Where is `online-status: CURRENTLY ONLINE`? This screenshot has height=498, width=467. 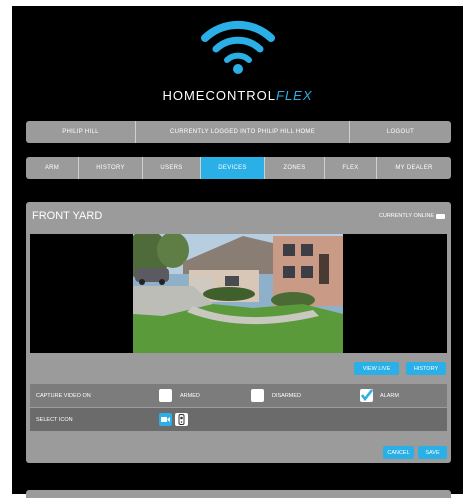 online-status: CURRENTLY ONLINE is located at coordinates (412, 216).